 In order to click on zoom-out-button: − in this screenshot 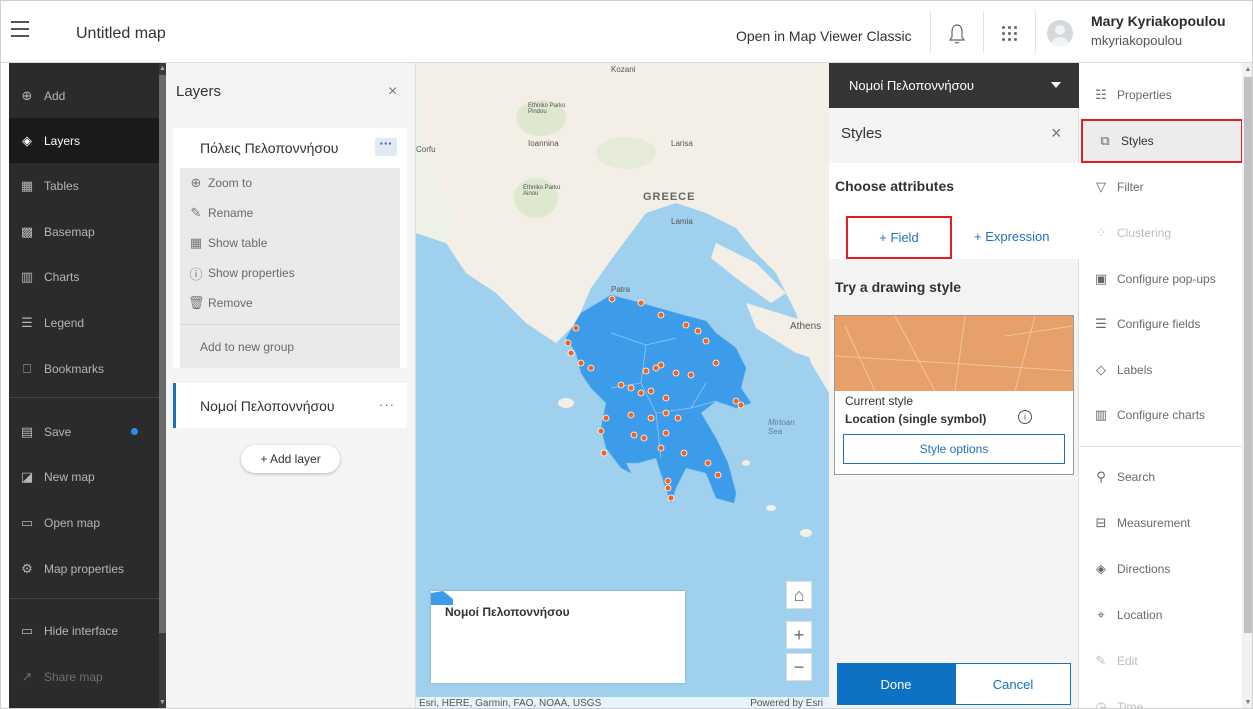, I will do `click(799, 667)`.